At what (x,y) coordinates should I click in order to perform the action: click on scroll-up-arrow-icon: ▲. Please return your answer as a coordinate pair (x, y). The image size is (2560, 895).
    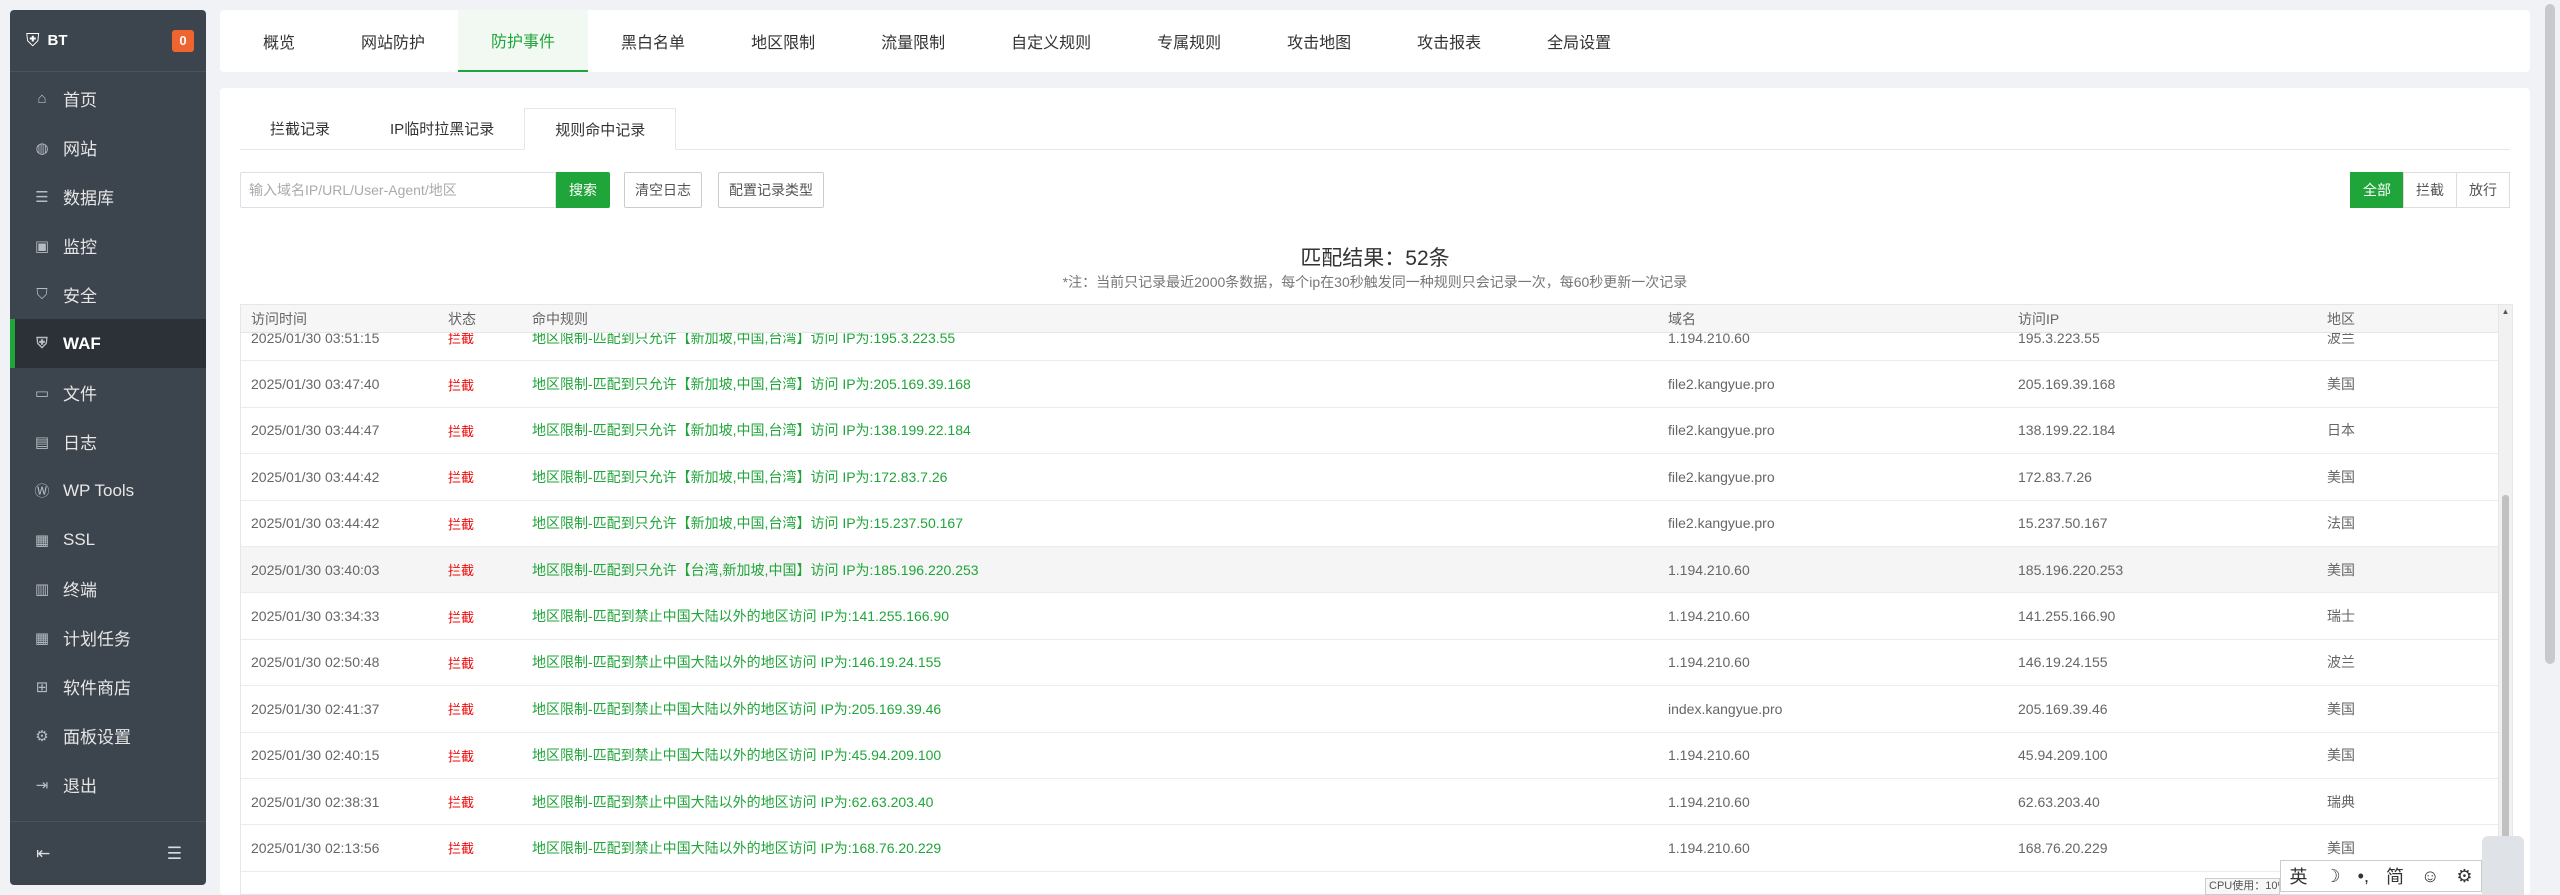
    Looking at the image, I should click on (2505, 312).